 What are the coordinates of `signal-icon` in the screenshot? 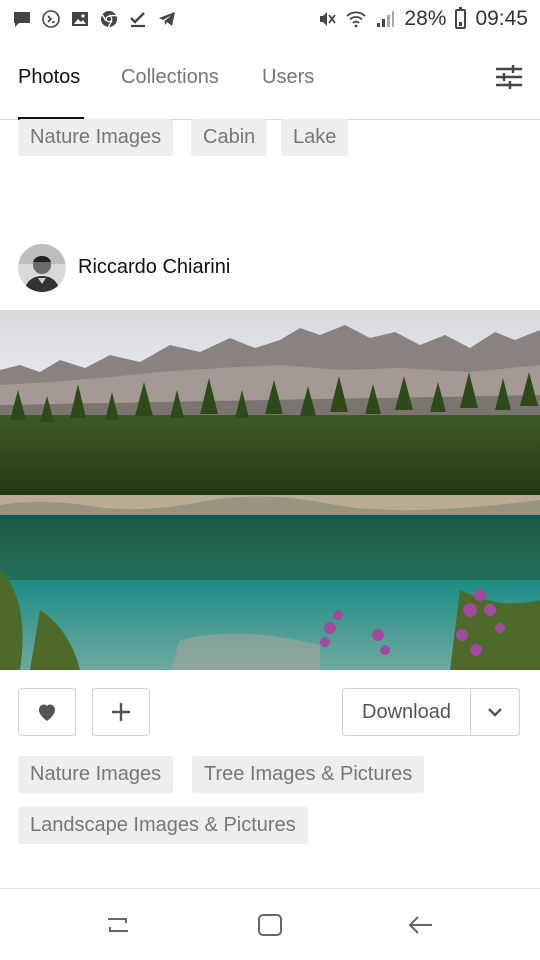 It's located at (385, 19).